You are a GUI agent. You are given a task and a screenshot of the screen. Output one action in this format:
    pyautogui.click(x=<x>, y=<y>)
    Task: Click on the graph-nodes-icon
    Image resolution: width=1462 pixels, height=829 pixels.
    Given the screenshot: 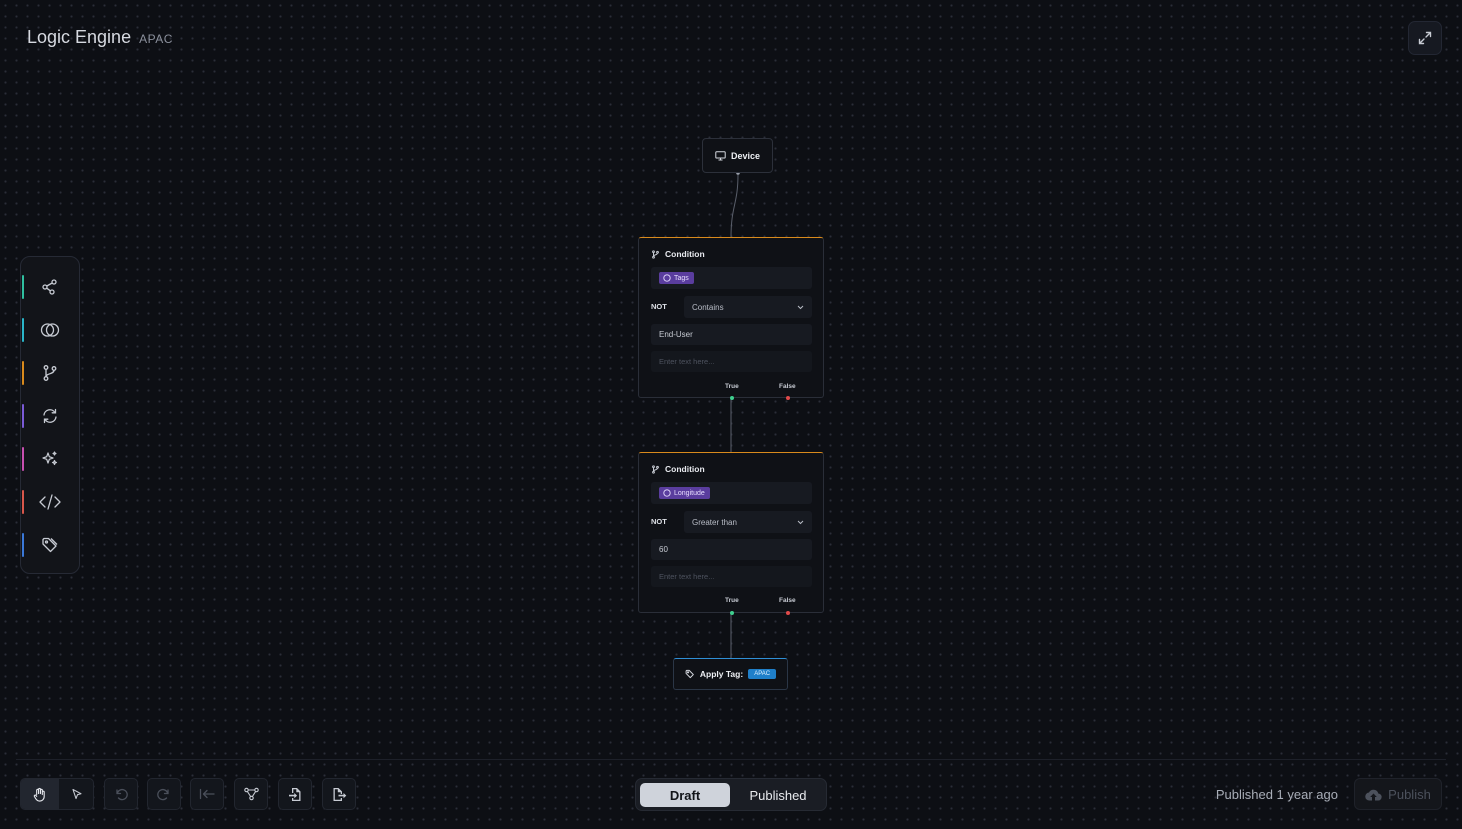 What is the action you would take?
    pyautogui.click(x=251, y=794)
    